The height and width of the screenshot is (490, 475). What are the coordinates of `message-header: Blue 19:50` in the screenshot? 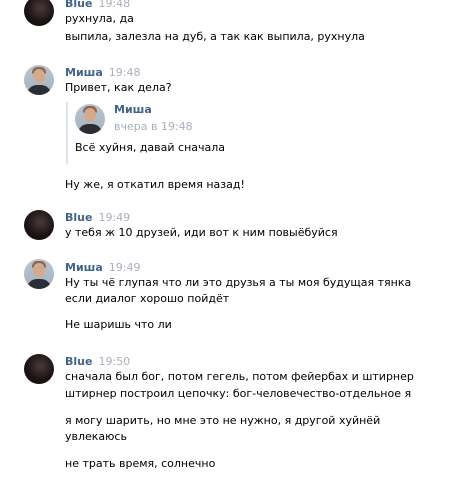 It's located at (97, 361).